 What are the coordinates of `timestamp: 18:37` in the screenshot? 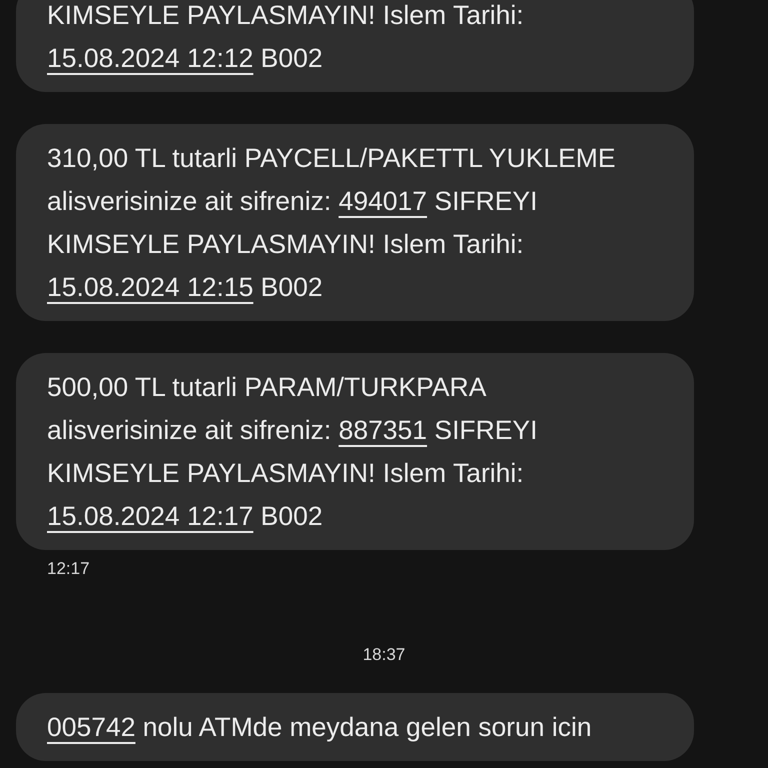 It's located at (384, 655).